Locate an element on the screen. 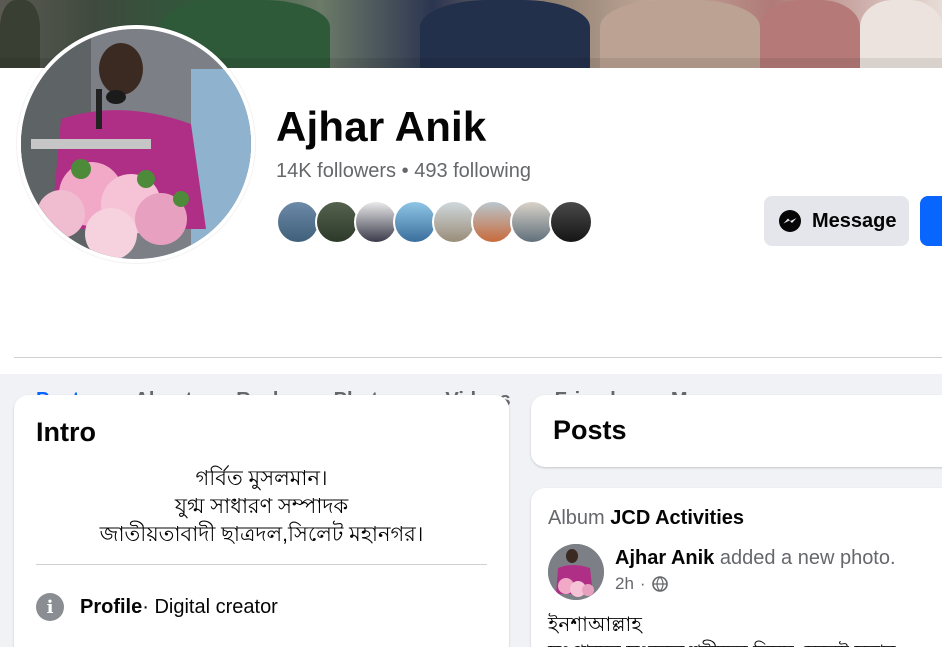 The width and height of the screenshot is (942, 647). album-line: Album JCD Activities is located at coordinates (646, 518).